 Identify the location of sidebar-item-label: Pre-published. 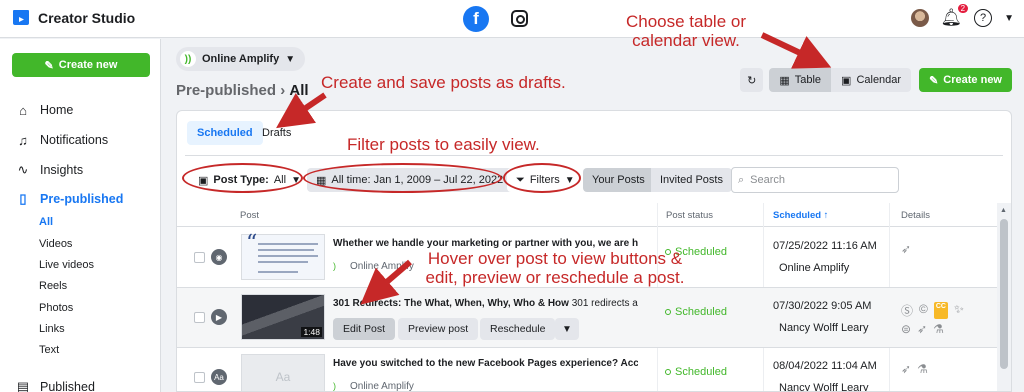
(82, 199).